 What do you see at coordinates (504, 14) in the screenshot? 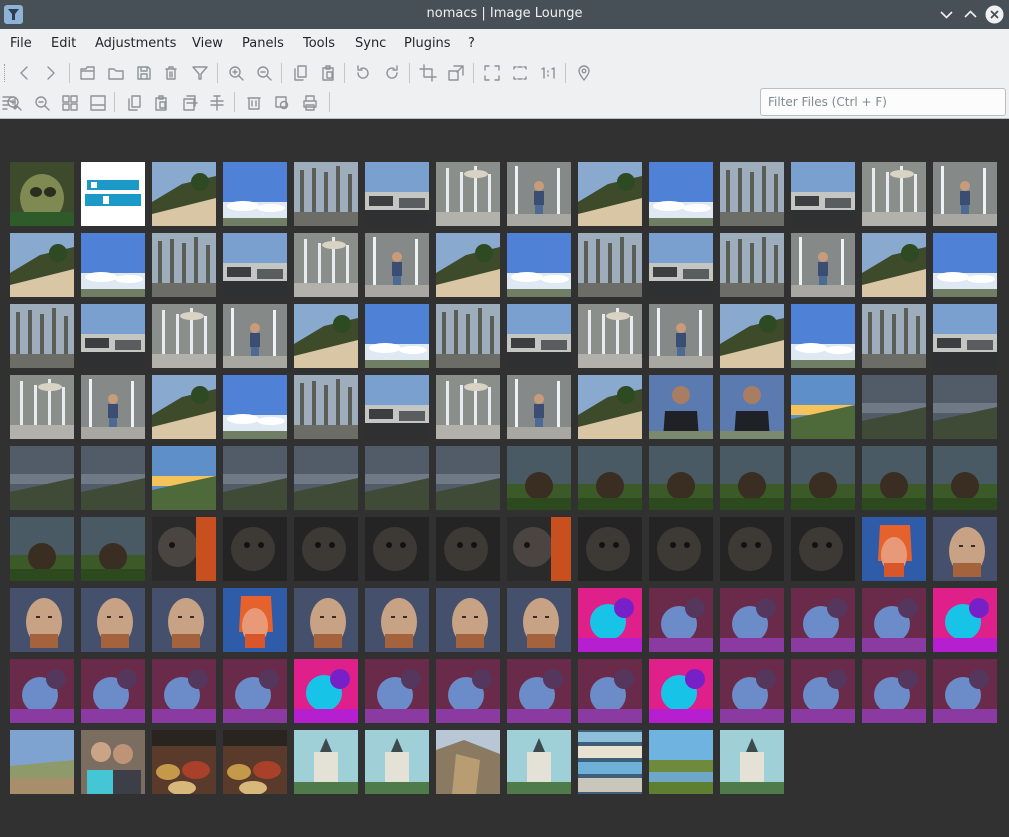
I see `window-titlebar: nomacs | Image Lounge` at bounding box center [504, 14].